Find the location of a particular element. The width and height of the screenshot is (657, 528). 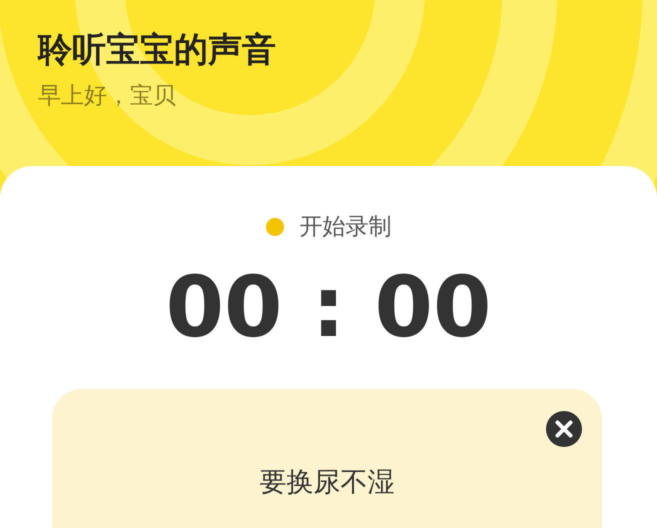

greeting-text: 早上好，宝贝 is located at coordinates (107, 96).